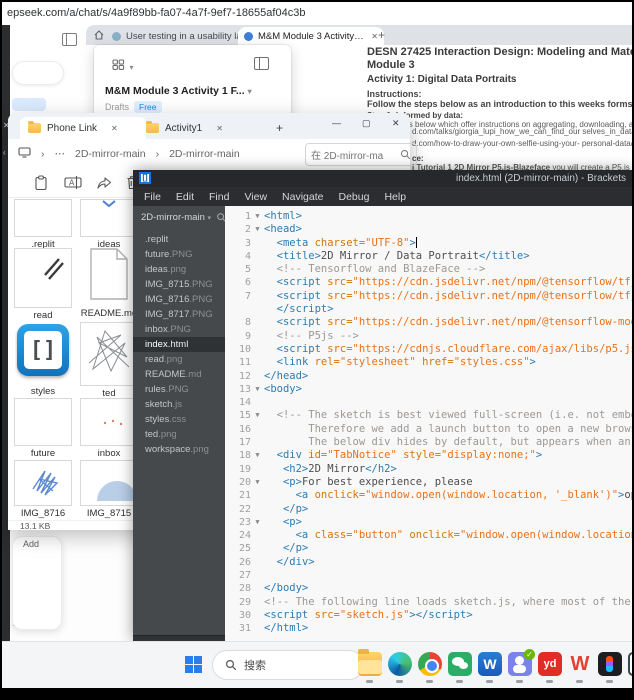  Describe the element at coordinates (353, 197) in the screenshot. I see `menu-item-debug: Debug` at that location.